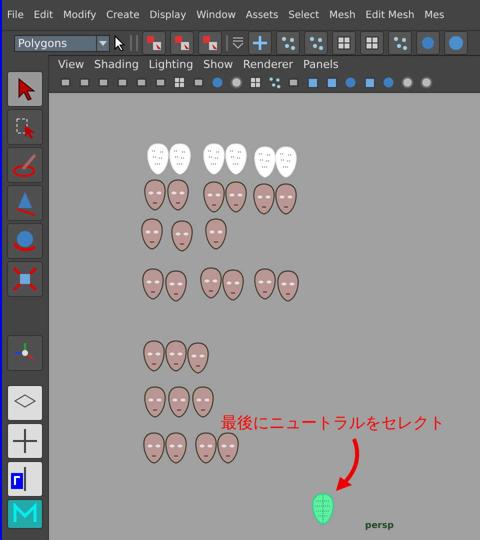  What do you see at coordinates (25, 165) in the screenshot?
I see `paint-brush-icon` at bounding box center [25, 165].